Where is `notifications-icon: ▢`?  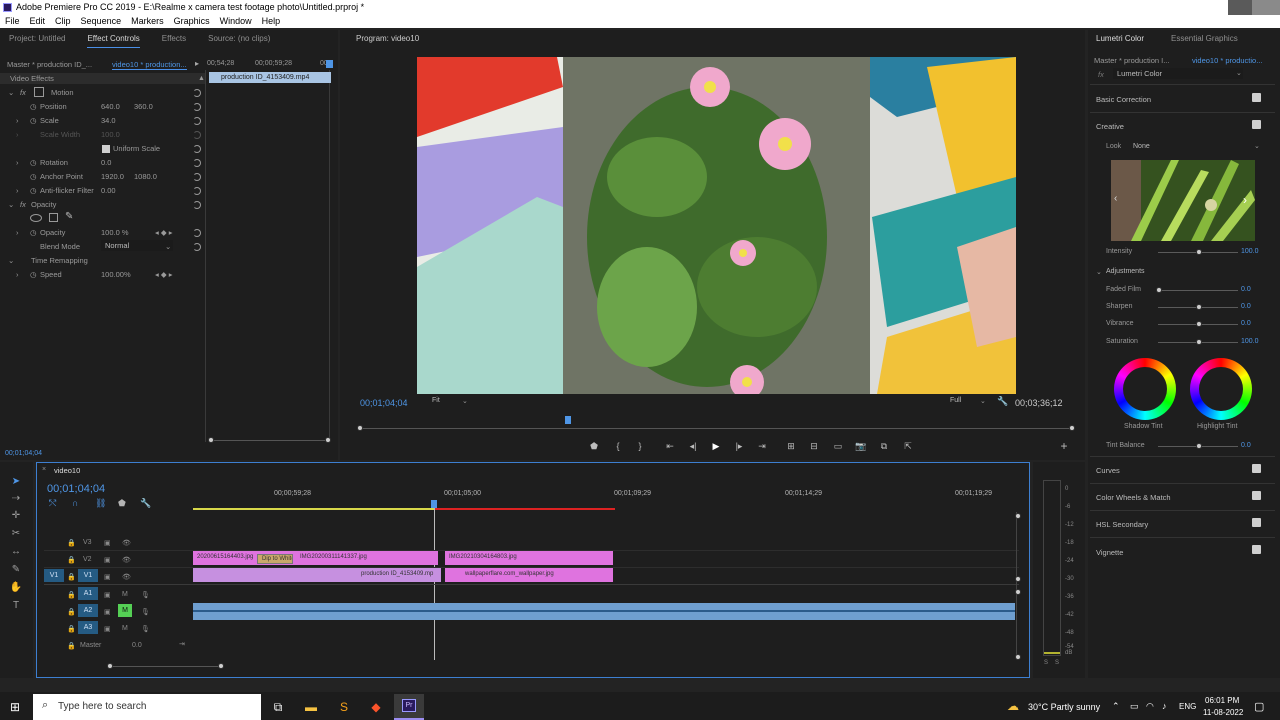
notifications-icon: ▢ is located at coordinates (1259, 706).